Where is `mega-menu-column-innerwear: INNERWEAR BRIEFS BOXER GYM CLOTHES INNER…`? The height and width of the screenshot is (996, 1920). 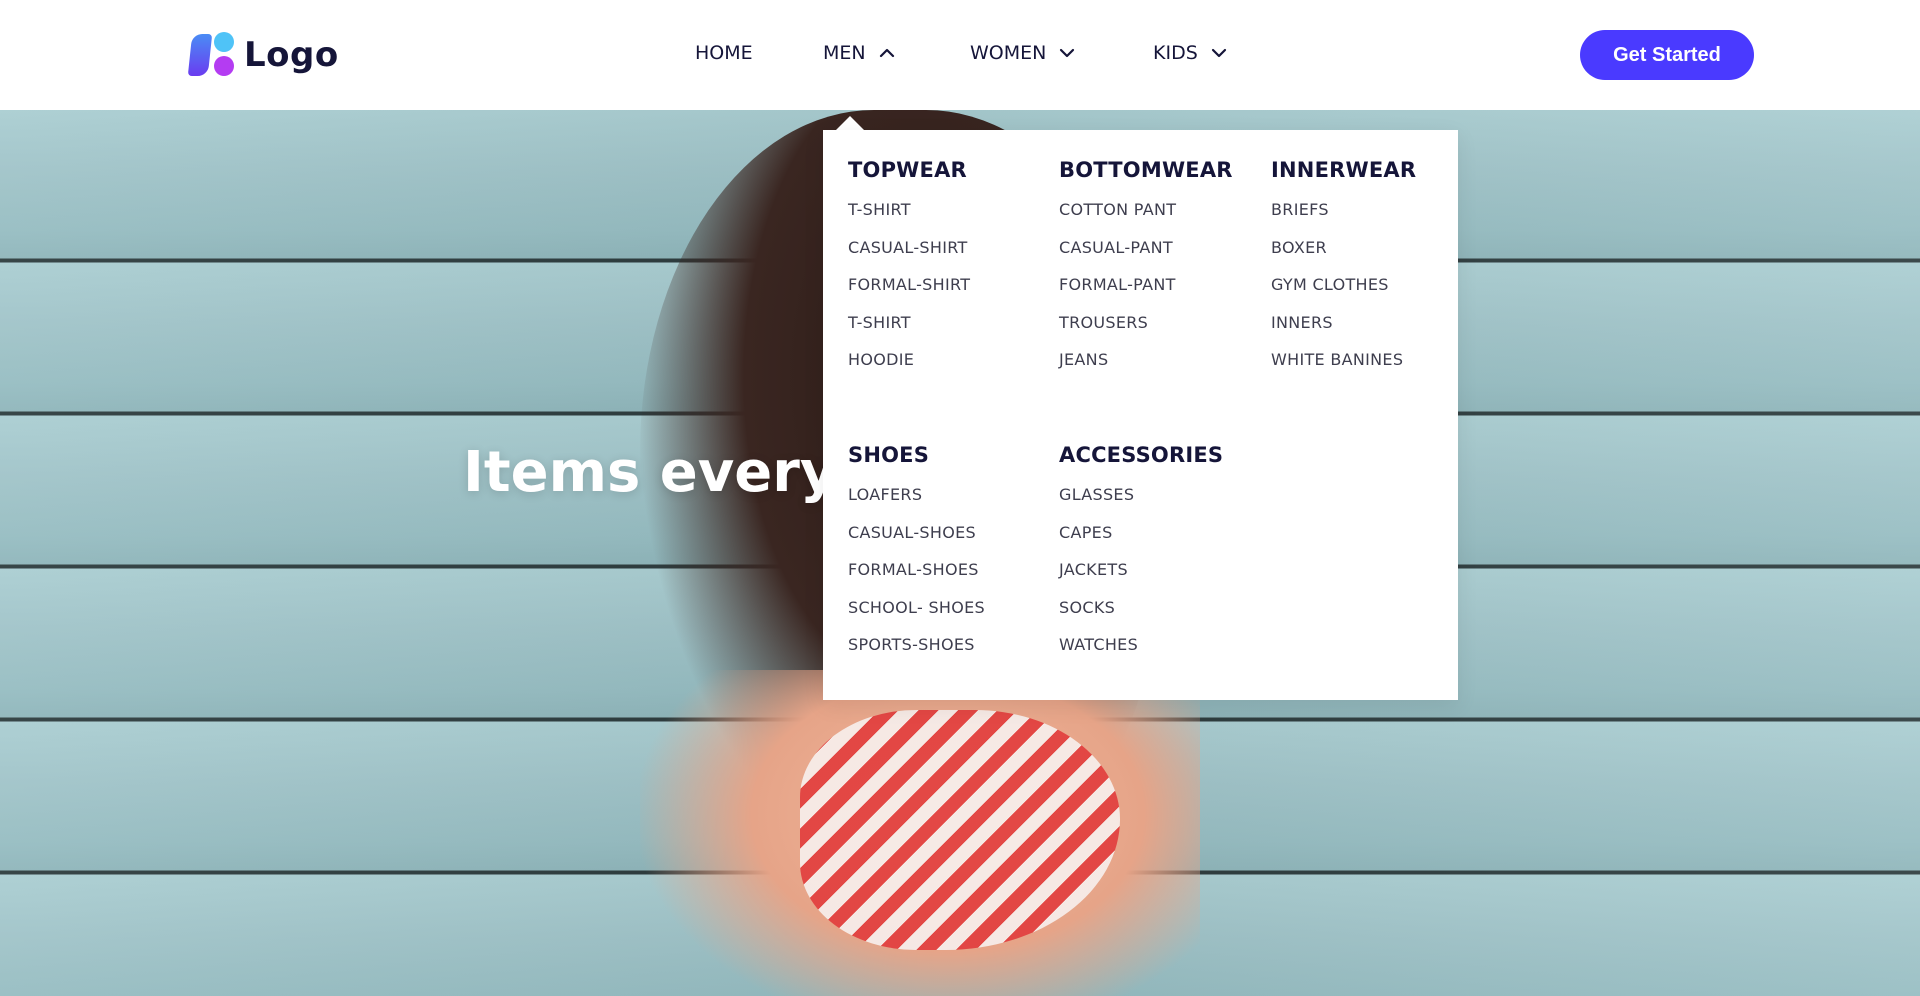 mega-menu-column-innerwear: INNERWEAR BRIEFS BOXER GYM CLOTHES INNER… is located at coordinates (1343, 273).